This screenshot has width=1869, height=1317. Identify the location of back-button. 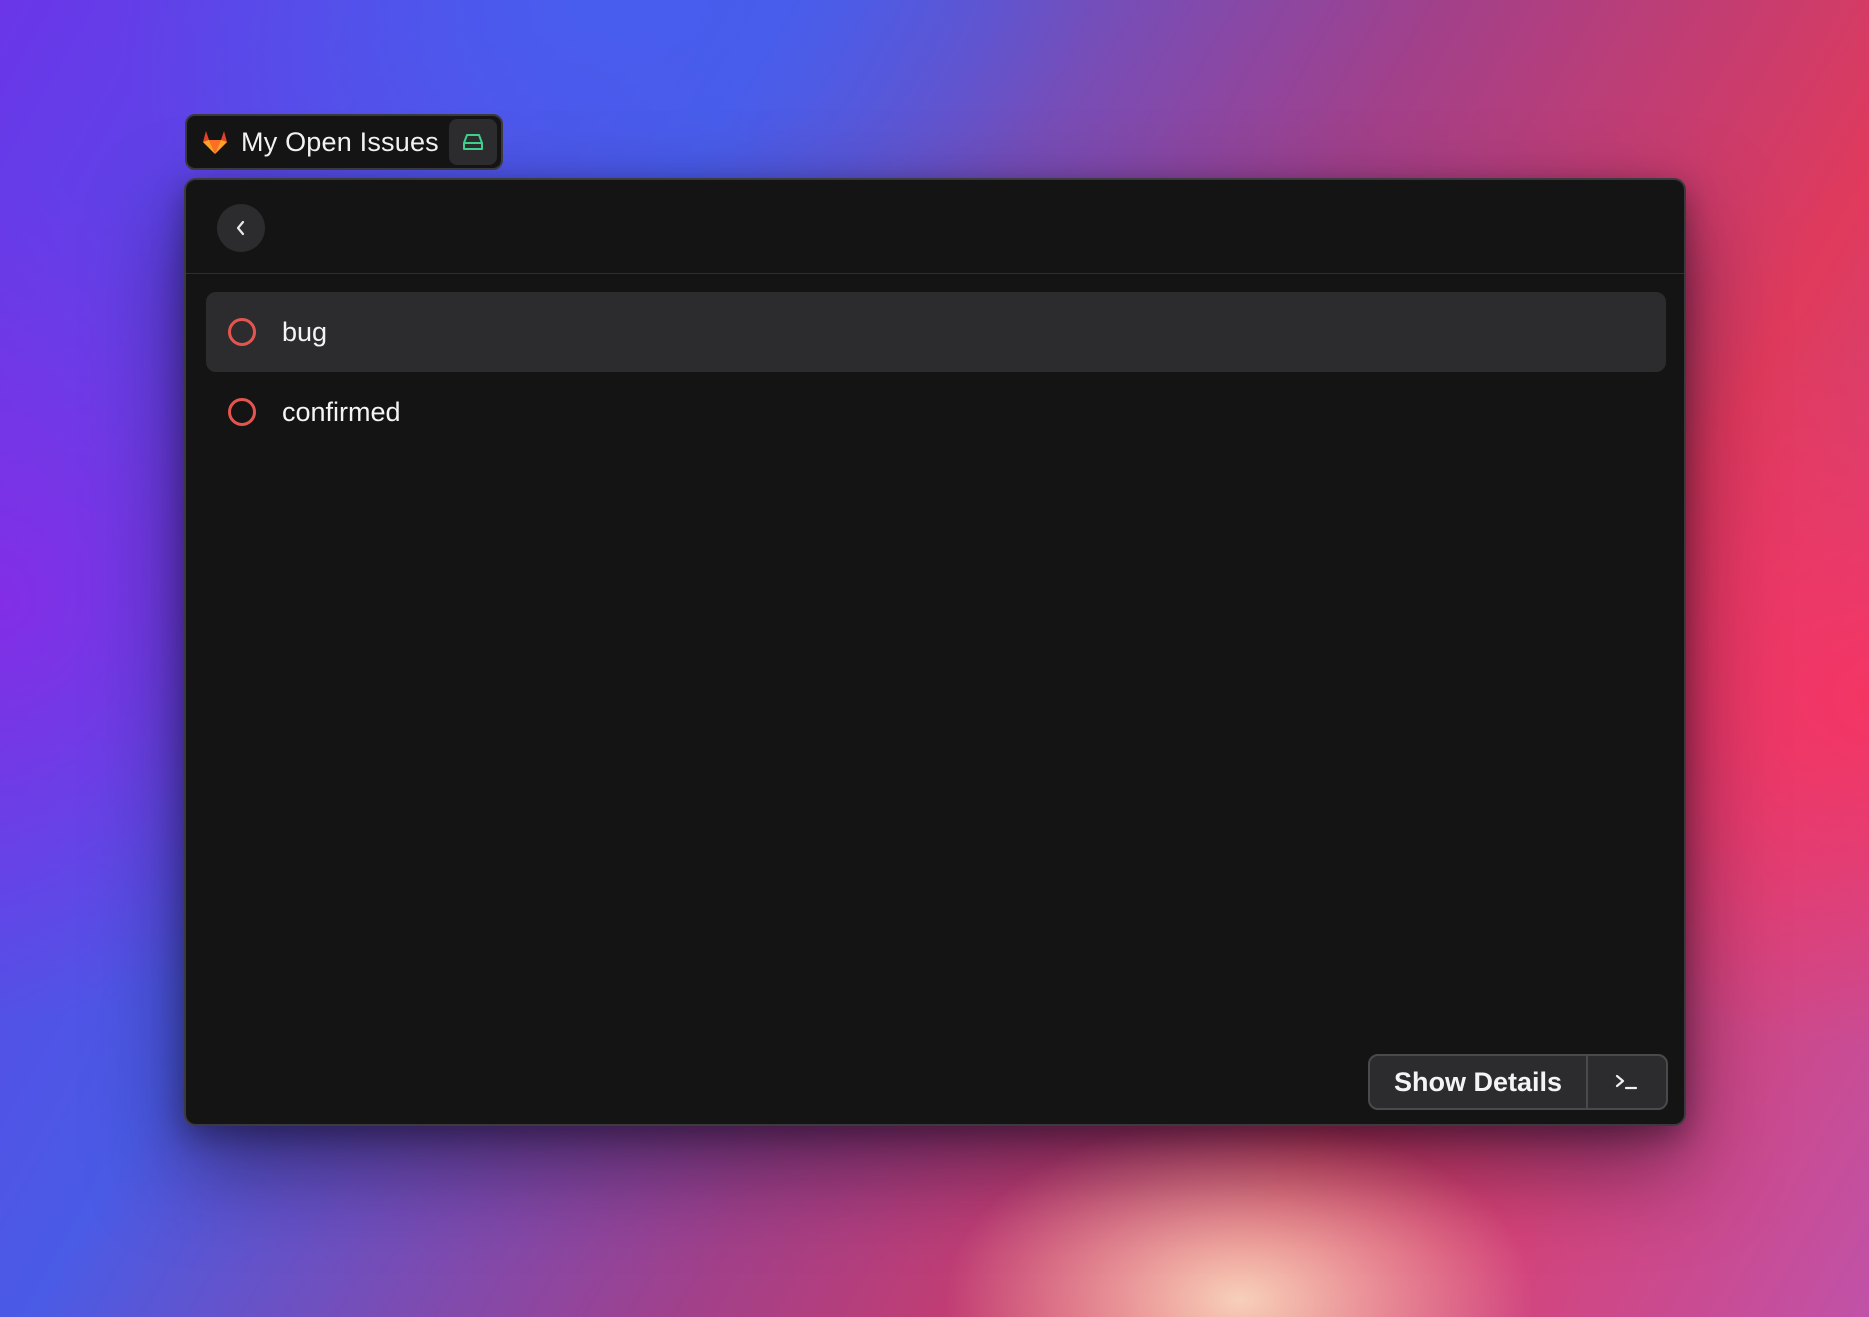
(241, 228).